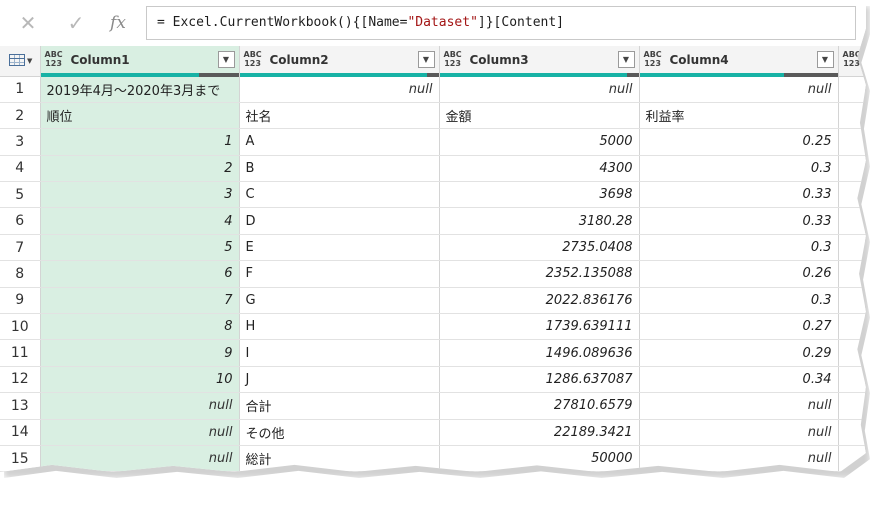 The width and height of the screenshot is (894, 505). What do you see at coordinates (20, 248) in the screenshot?
I see `row-number: 7` at bounding box center [20, 248].